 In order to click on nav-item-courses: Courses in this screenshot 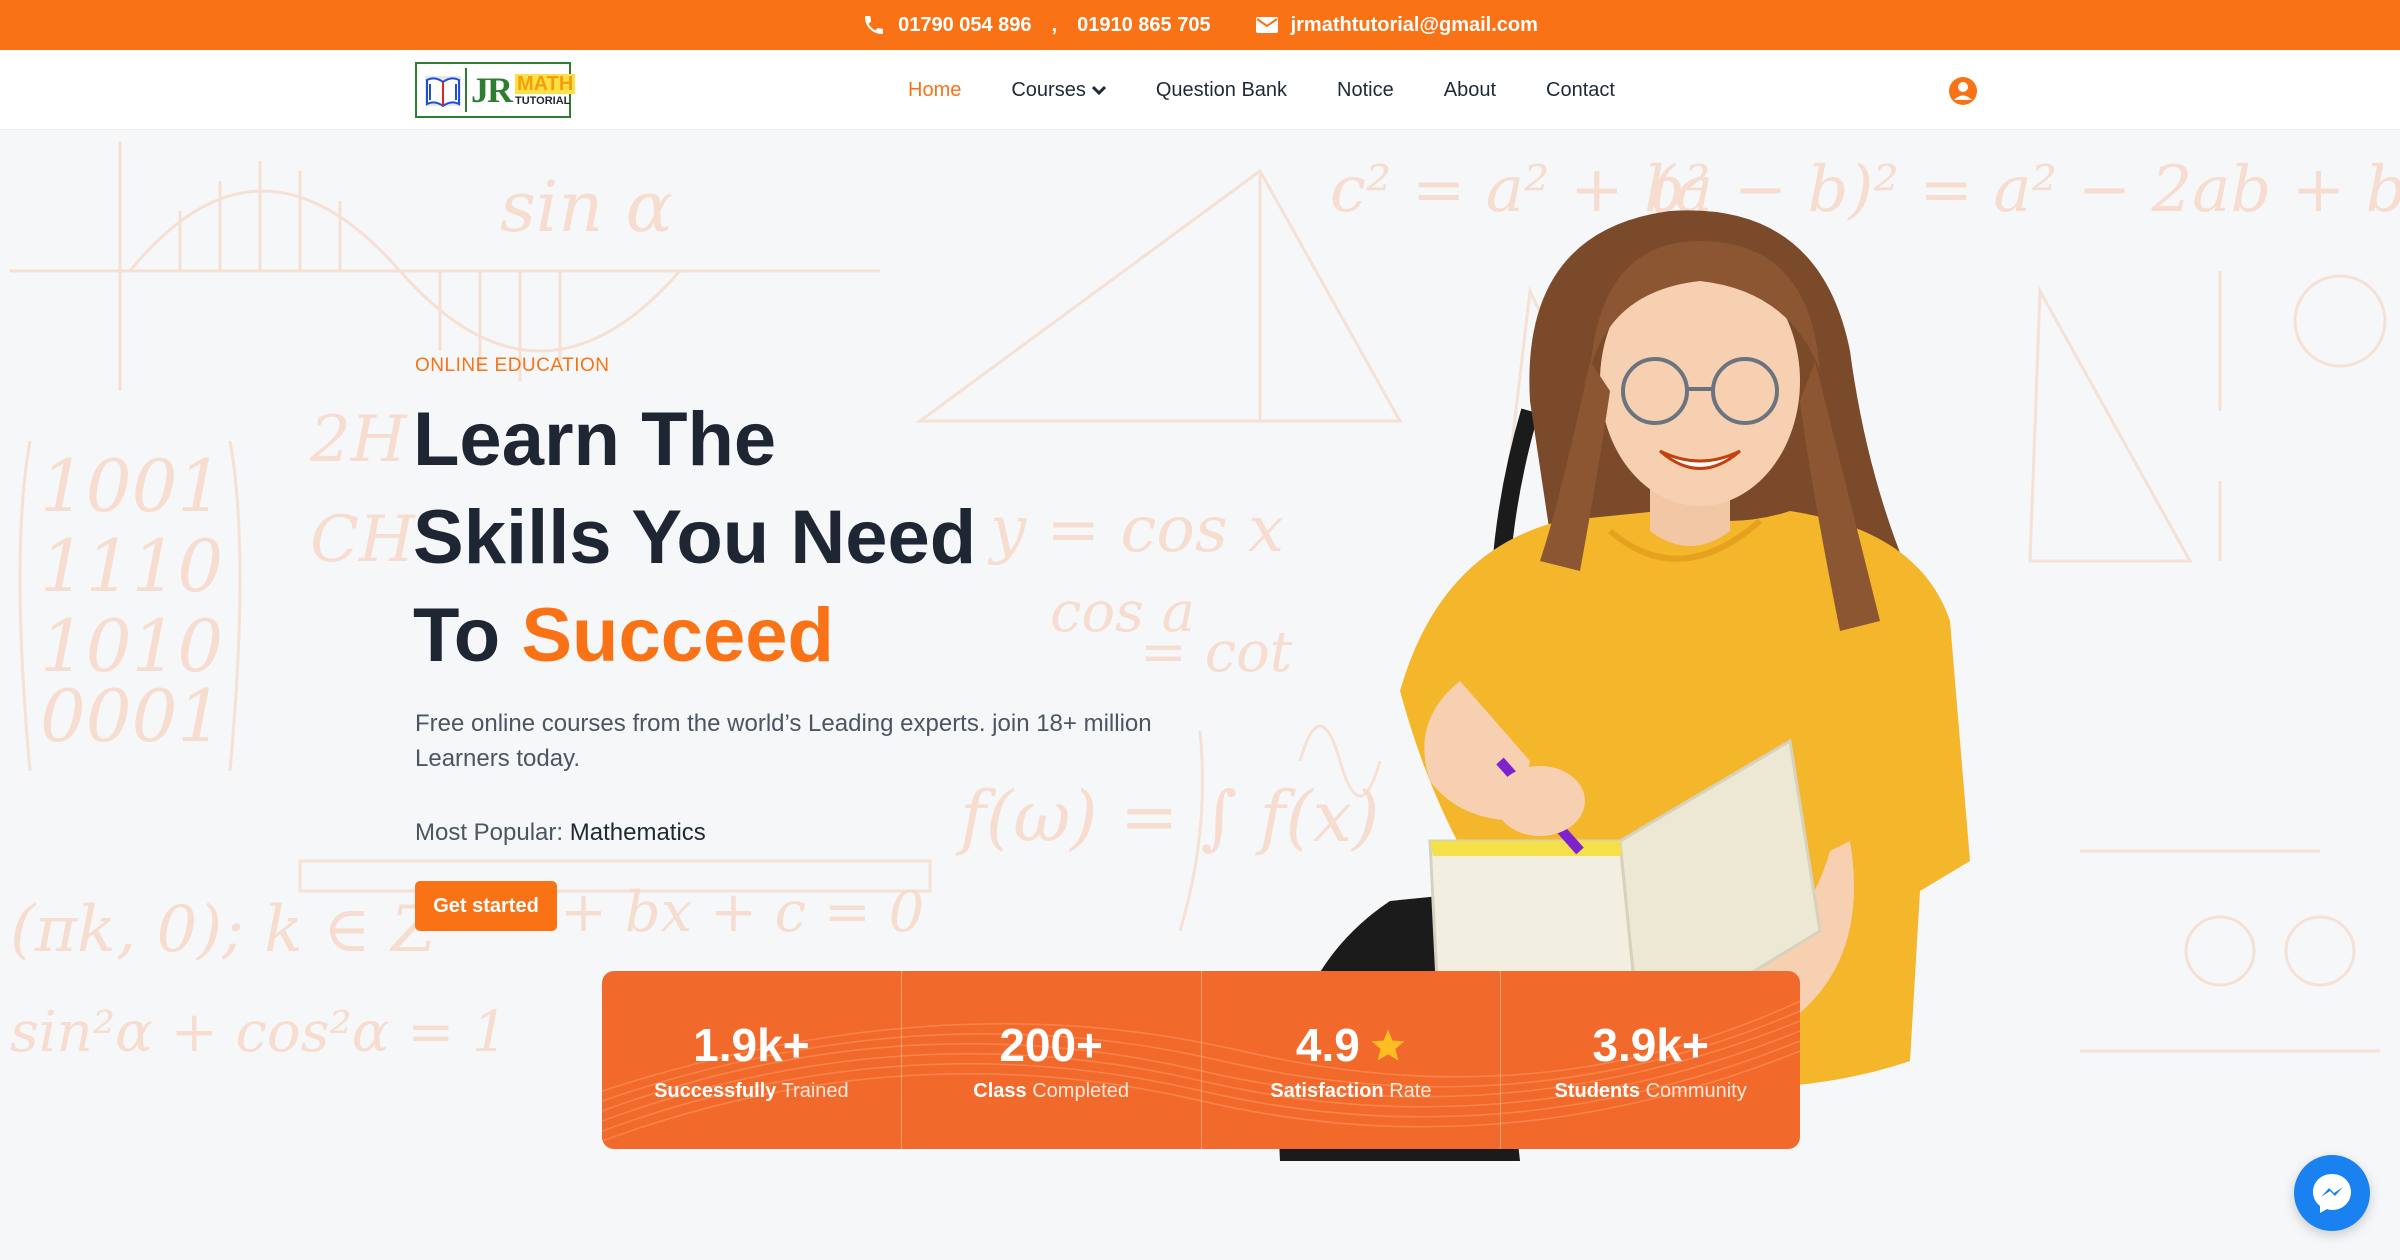, I will do `click(1058, 90)`.